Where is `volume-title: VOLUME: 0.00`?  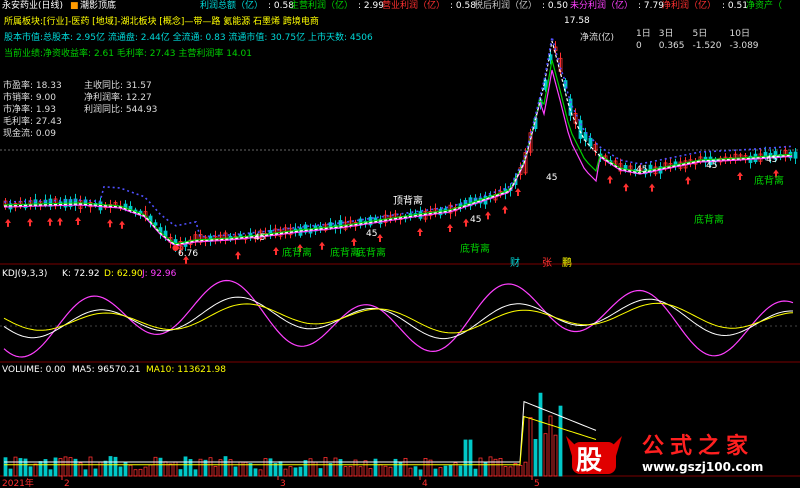 volume-title: VOLUME: 0.00 is located at coordinates (34, 370).